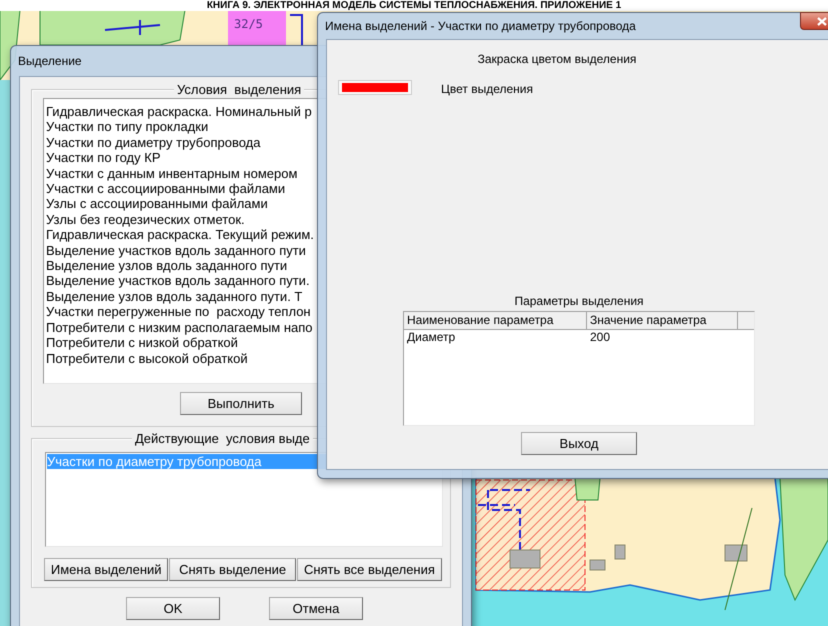 This screenshot has height=626, width=828. I want to click on column-header: Наименование параметра, so click(495, 320).